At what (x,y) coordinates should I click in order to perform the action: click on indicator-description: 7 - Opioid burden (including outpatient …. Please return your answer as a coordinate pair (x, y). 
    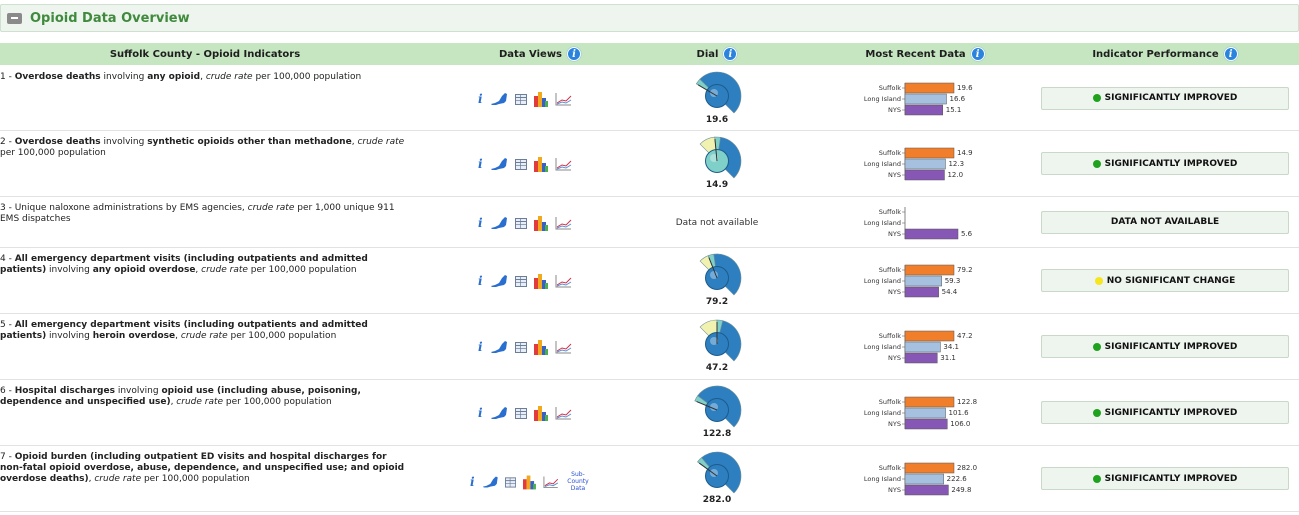
    Looking at the image, I should click on (205, 468).